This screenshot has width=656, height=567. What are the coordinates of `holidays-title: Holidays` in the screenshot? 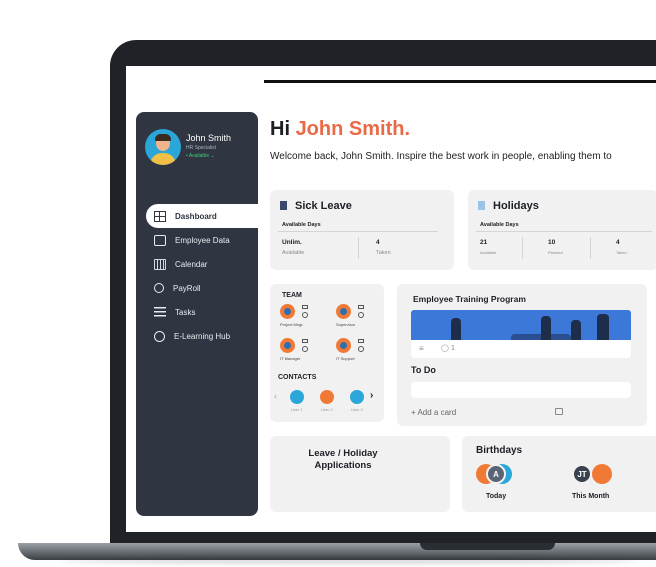 It's located at (508, 206).